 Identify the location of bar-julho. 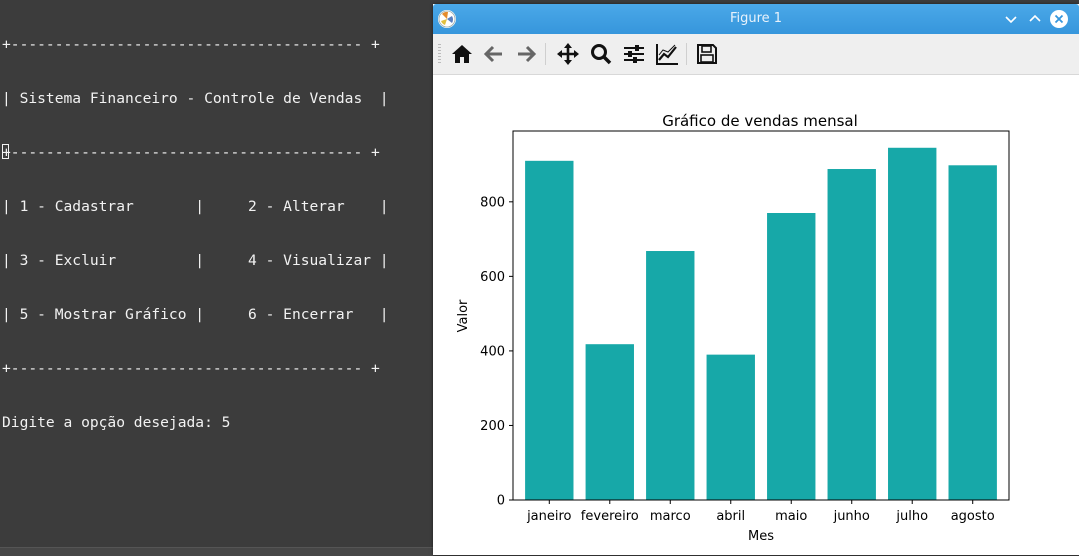
(912, 323).